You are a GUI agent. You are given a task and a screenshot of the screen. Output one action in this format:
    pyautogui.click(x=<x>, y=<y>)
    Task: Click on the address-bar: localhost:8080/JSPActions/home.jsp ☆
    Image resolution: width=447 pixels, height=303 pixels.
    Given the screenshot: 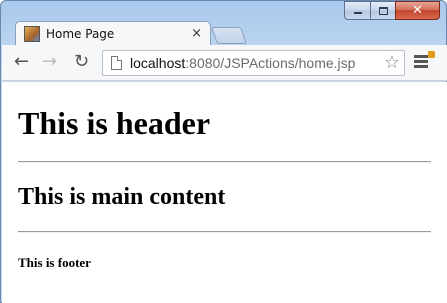 What is the action you would take?
    pyautogui.click(x=253, y=63)
    